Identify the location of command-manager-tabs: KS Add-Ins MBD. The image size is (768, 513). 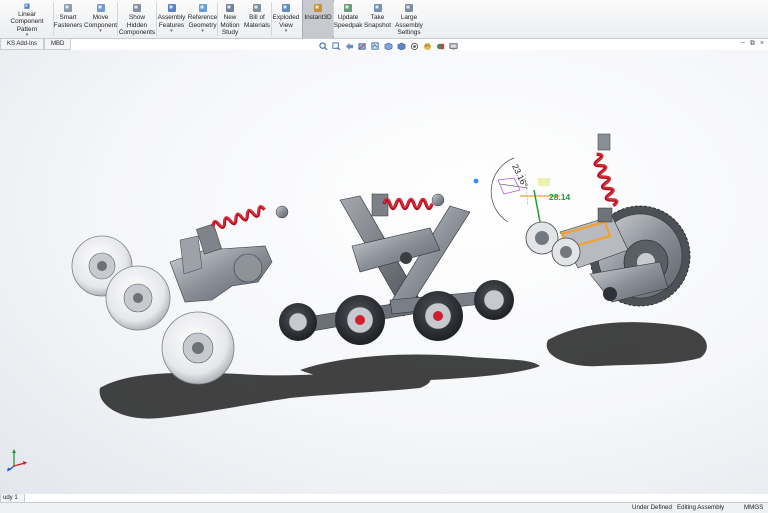
(36, 44).